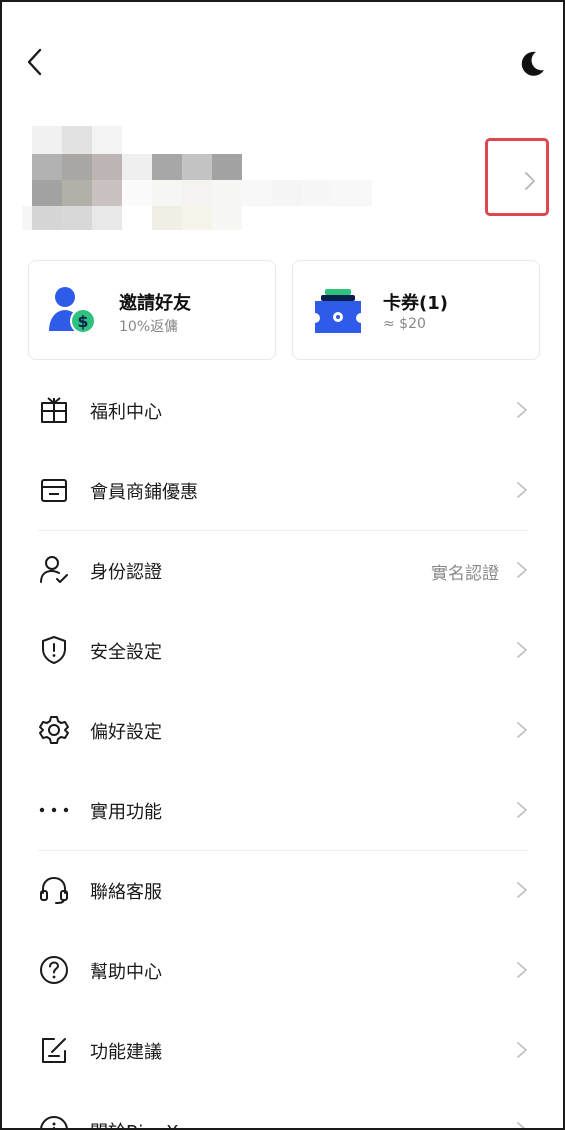  Describe the element at coordinates (282, 730) in the screenshot. I see `menu-item-preferences: 偏好設定` at that location.